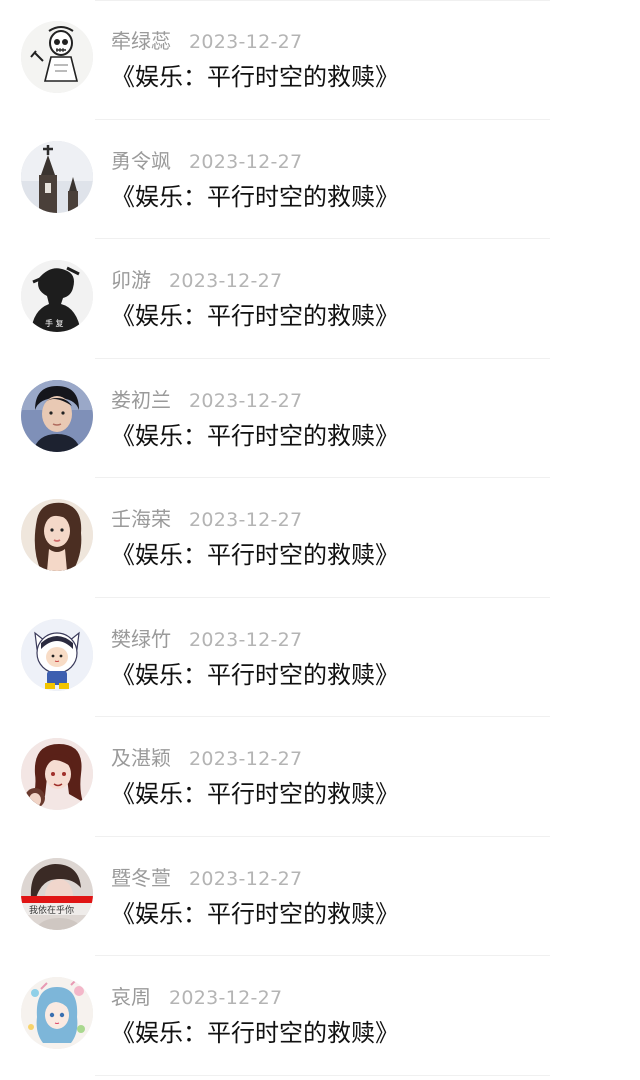  Describe the element at coordinates (141, 41) in the screenshot. I see `username: 牵绿蕊` at that location.